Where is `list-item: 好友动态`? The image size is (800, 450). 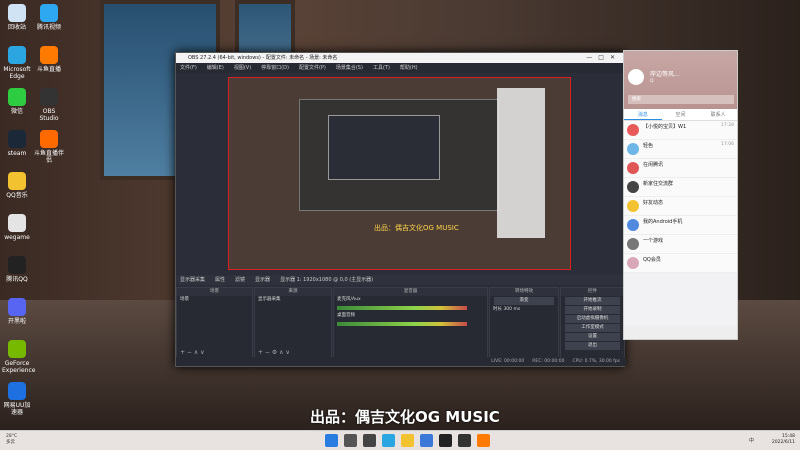
list-item: 好友动态 is located at coordinates (680, 206).